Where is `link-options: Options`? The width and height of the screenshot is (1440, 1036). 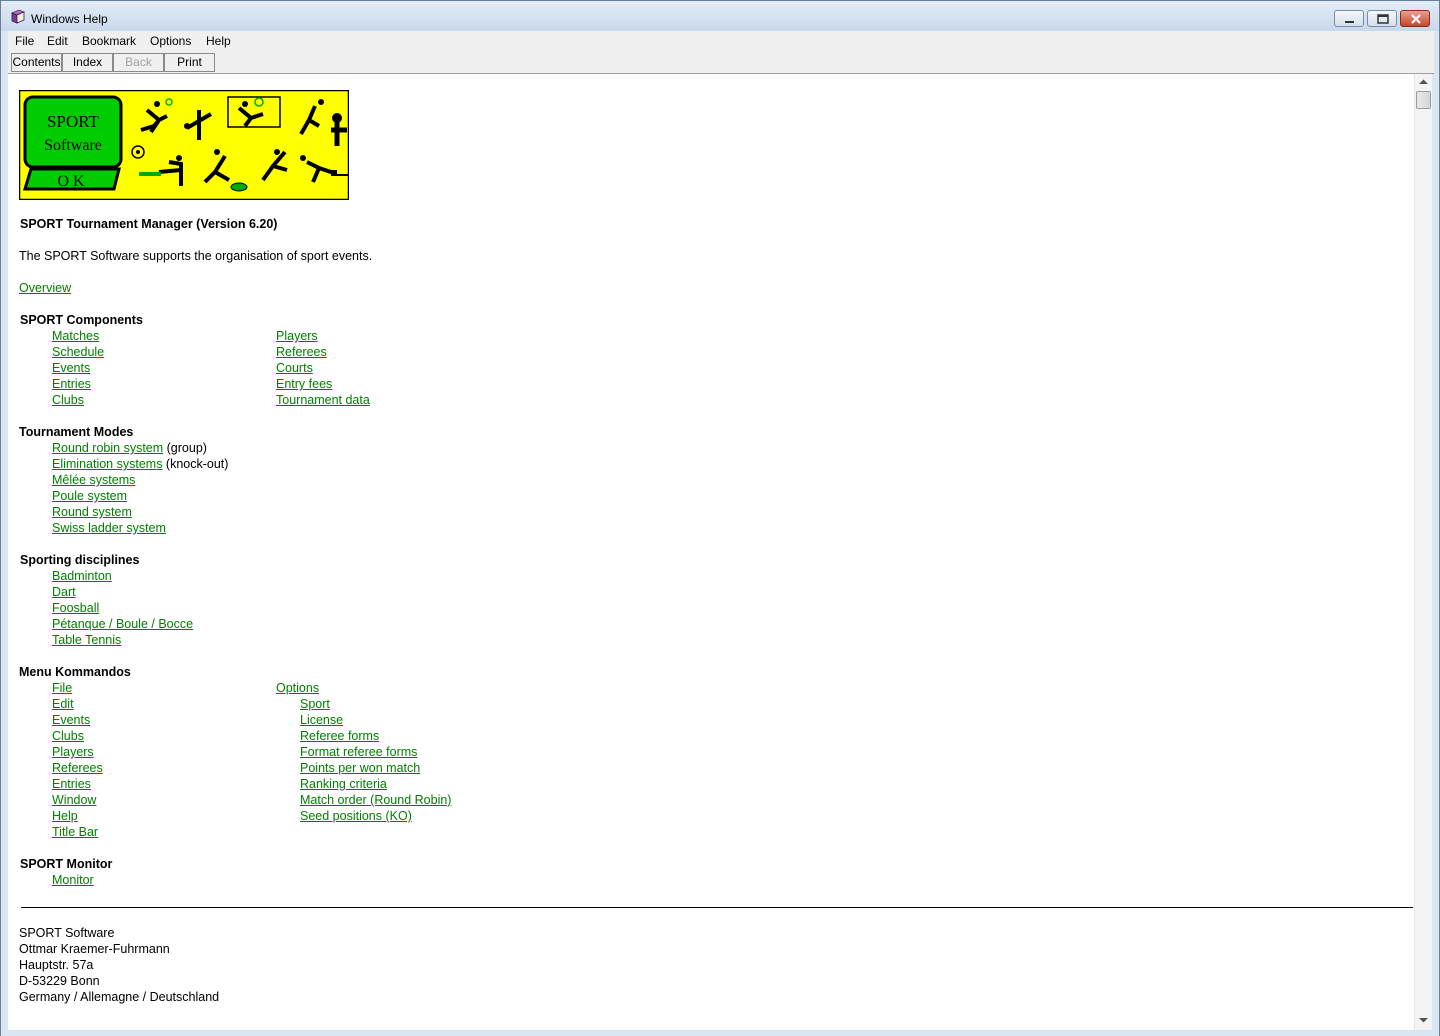
link-options: Options is located at coordinates (297, 688).